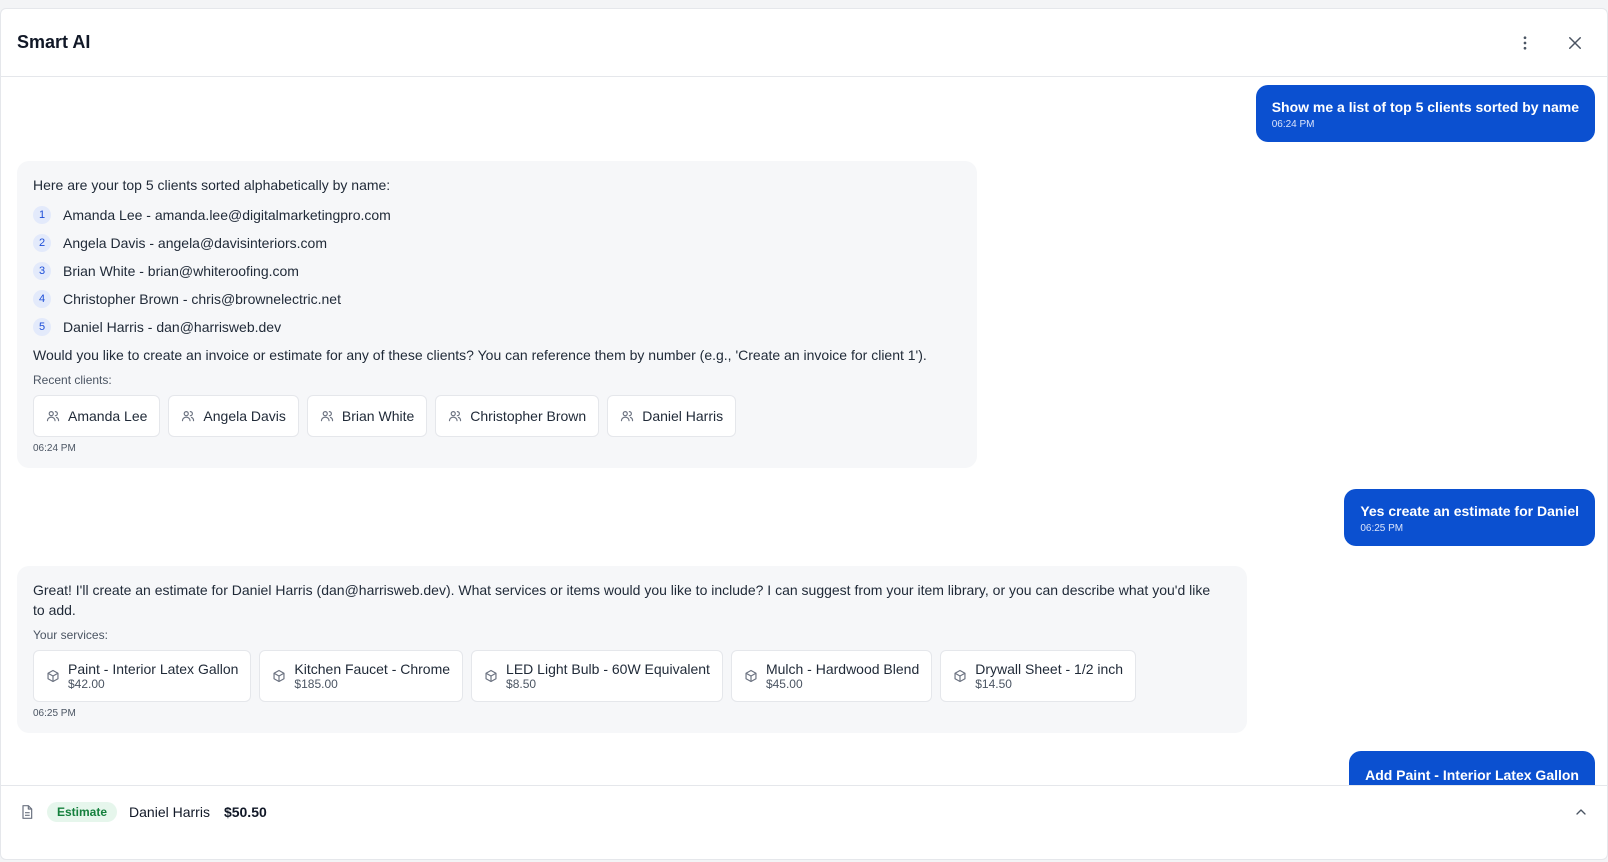 The image size is (1608, 862). I want to click on service-name: Drywall Sheet - 1/2 inch, so click(1049, 669).